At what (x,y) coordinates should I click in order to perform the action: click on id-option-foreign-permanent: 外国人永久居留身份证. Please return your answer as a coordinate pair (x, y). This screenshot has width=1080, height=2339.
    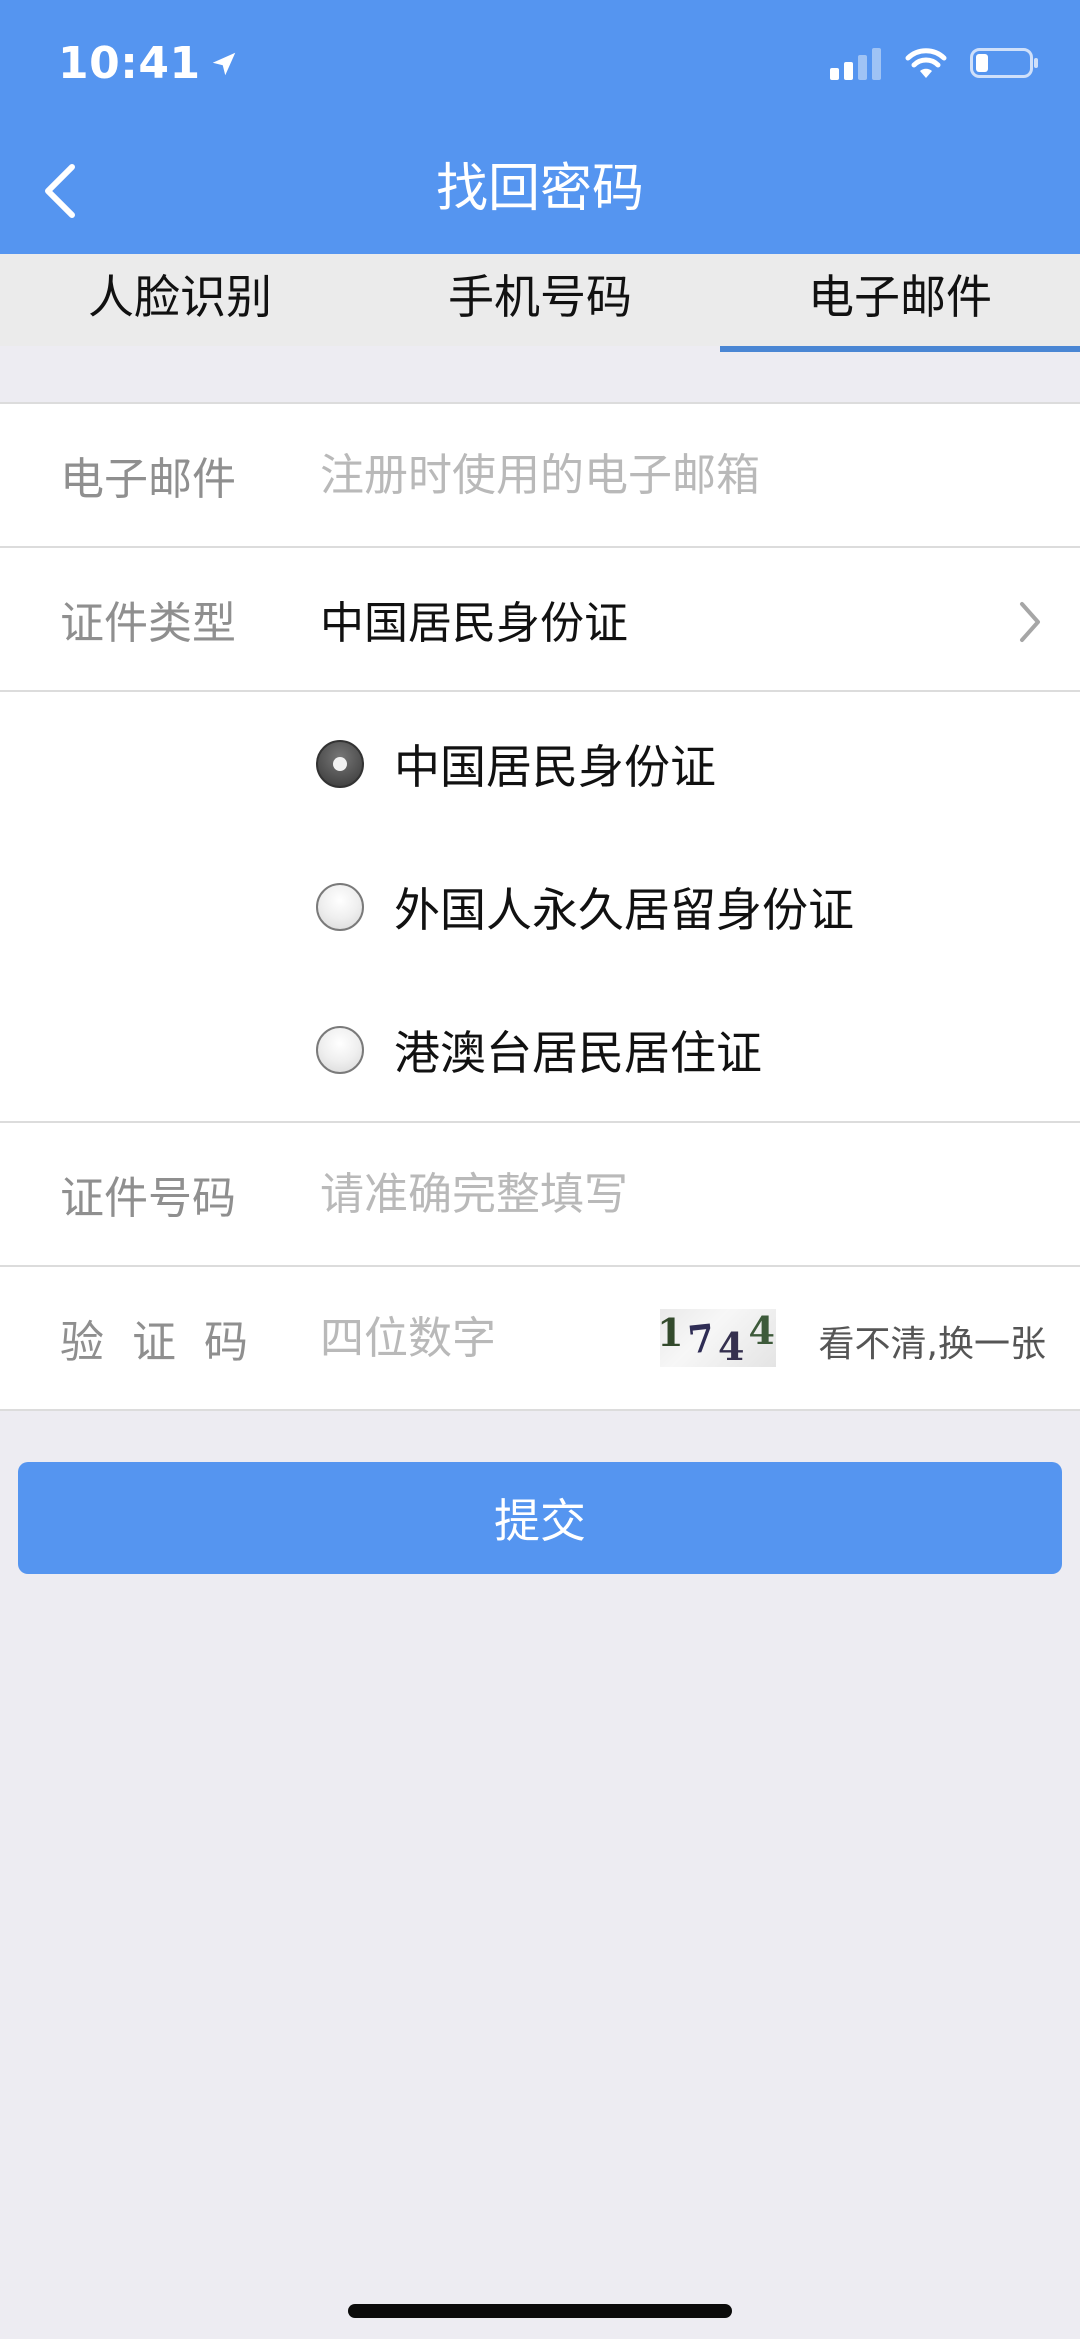
    Looking at the image, I should click on (540, 906).